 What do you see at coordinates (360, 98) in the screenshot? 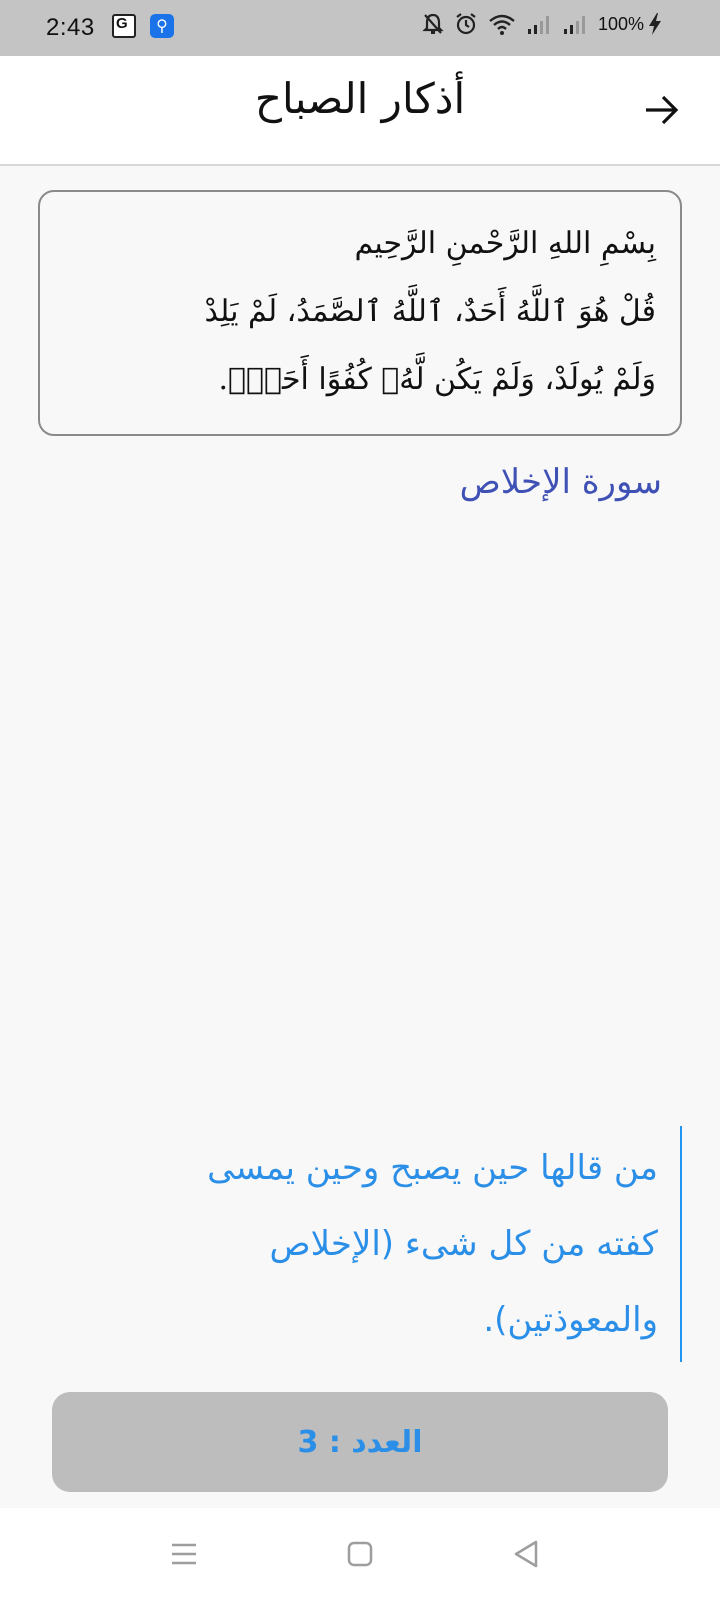
I see `page-title: أذكار الصباح` at bounding box center [360, 98].